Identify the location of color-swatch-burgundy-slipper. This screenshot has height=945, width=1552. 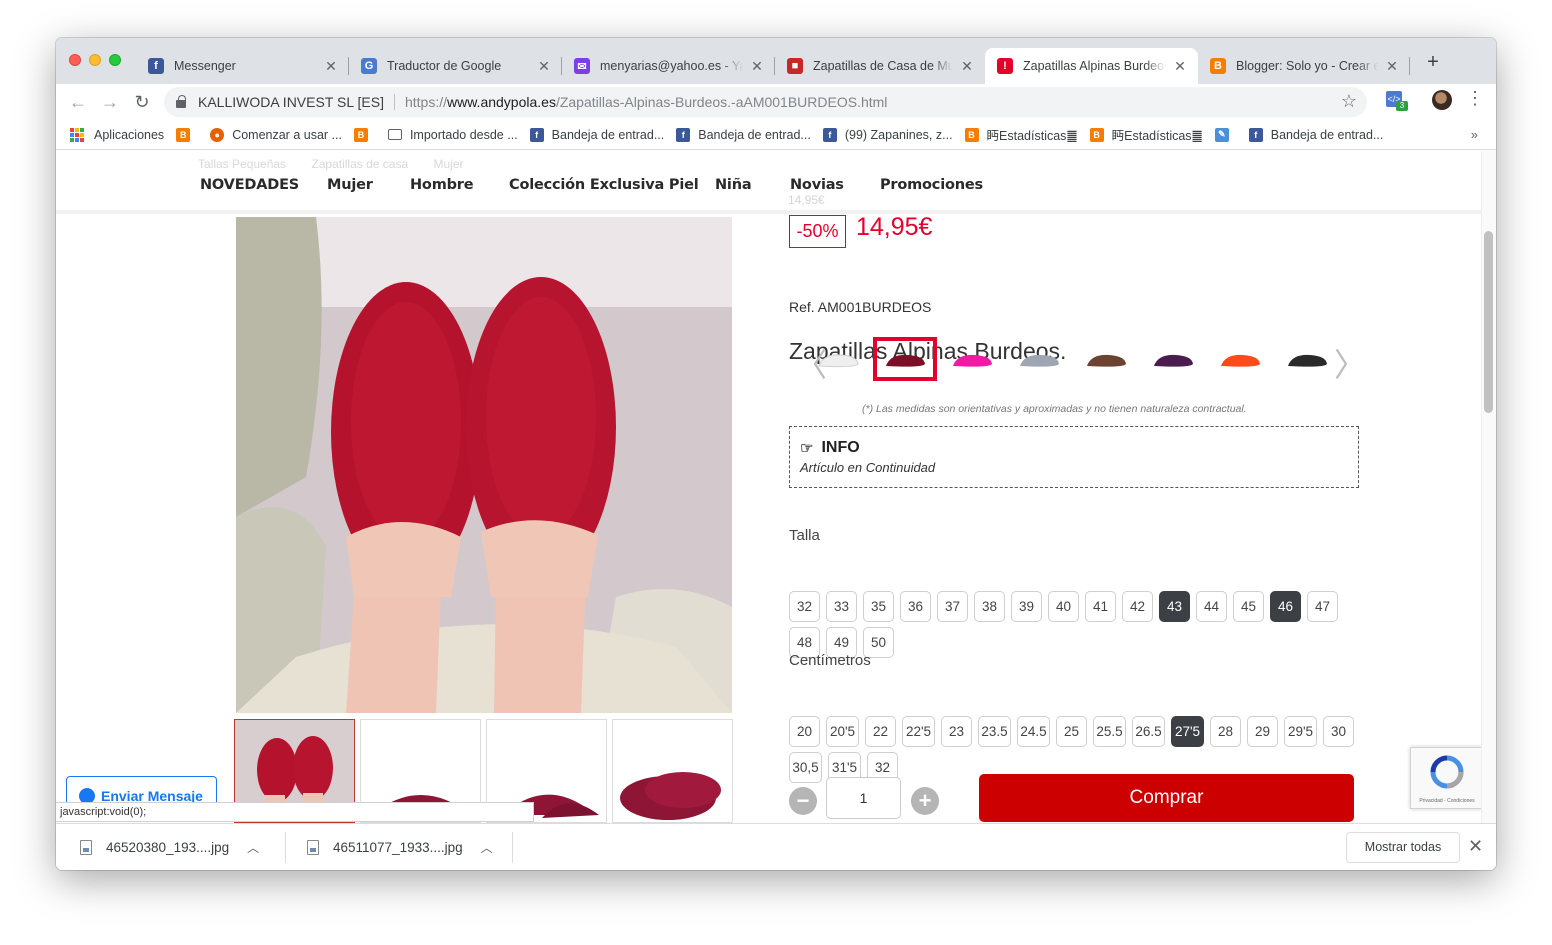
(905, 359).